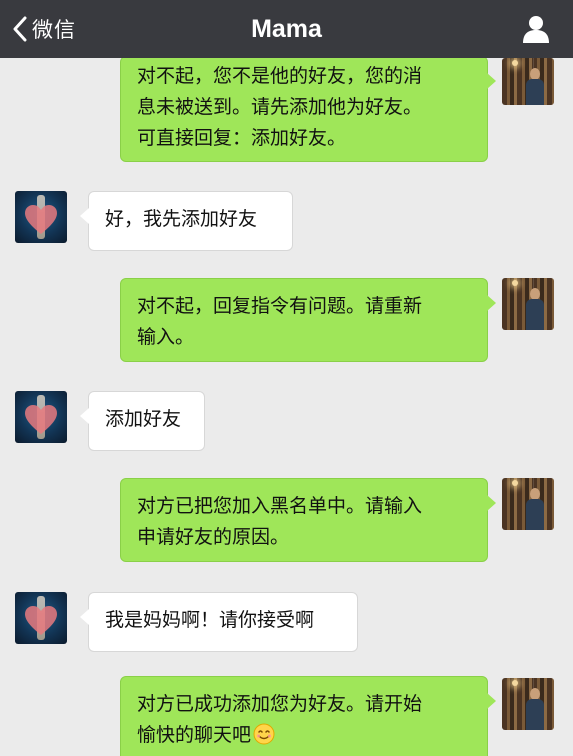 This screenshot has width=573, height=756. I want to click on message-bubble-received: 我是妈妈啊！请你接受啊, so click(219, 622).